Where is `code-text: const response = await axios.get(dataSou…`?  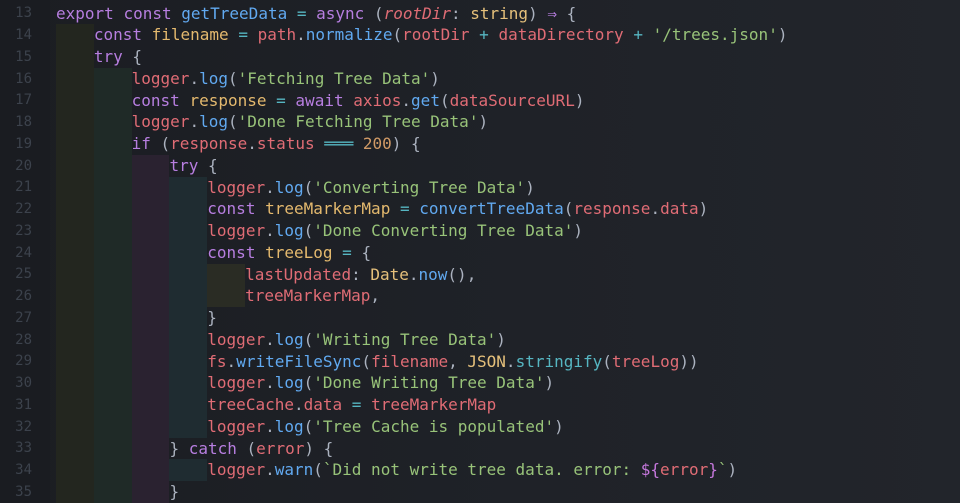 code-text: const response = await axios.get(dataSou… is located at coordinates (358, 101).